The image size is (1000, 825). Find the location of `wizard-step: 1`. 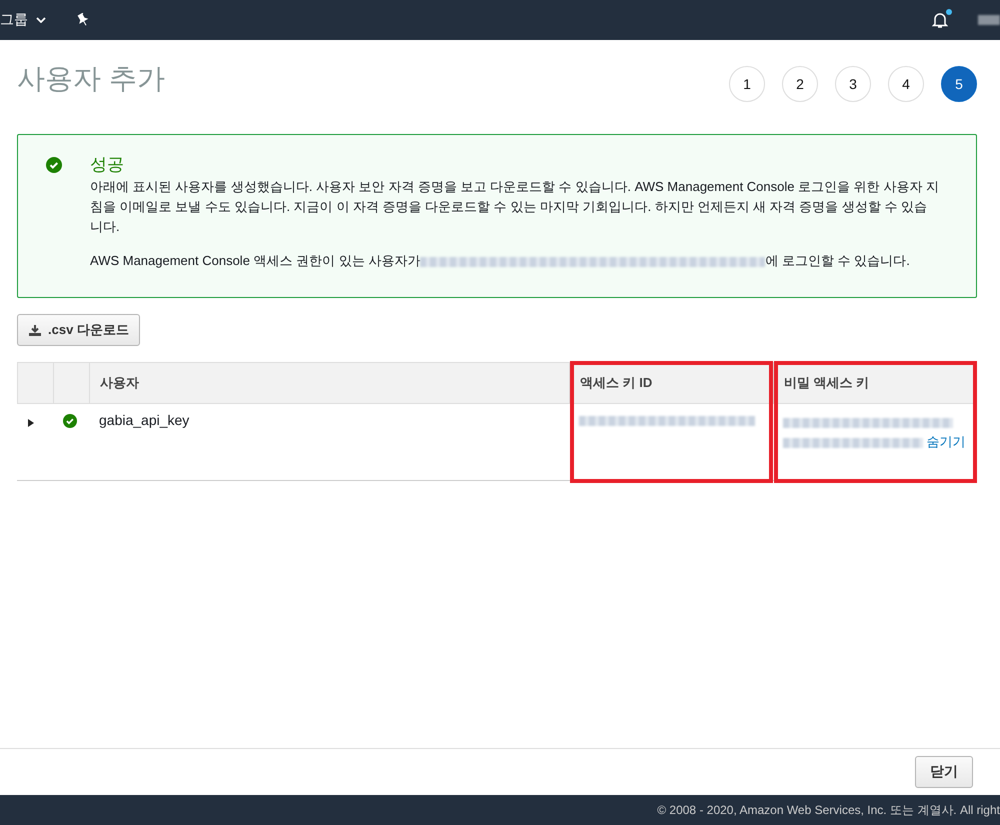

wizard-step: 1 is located at coordinates (747, 84).